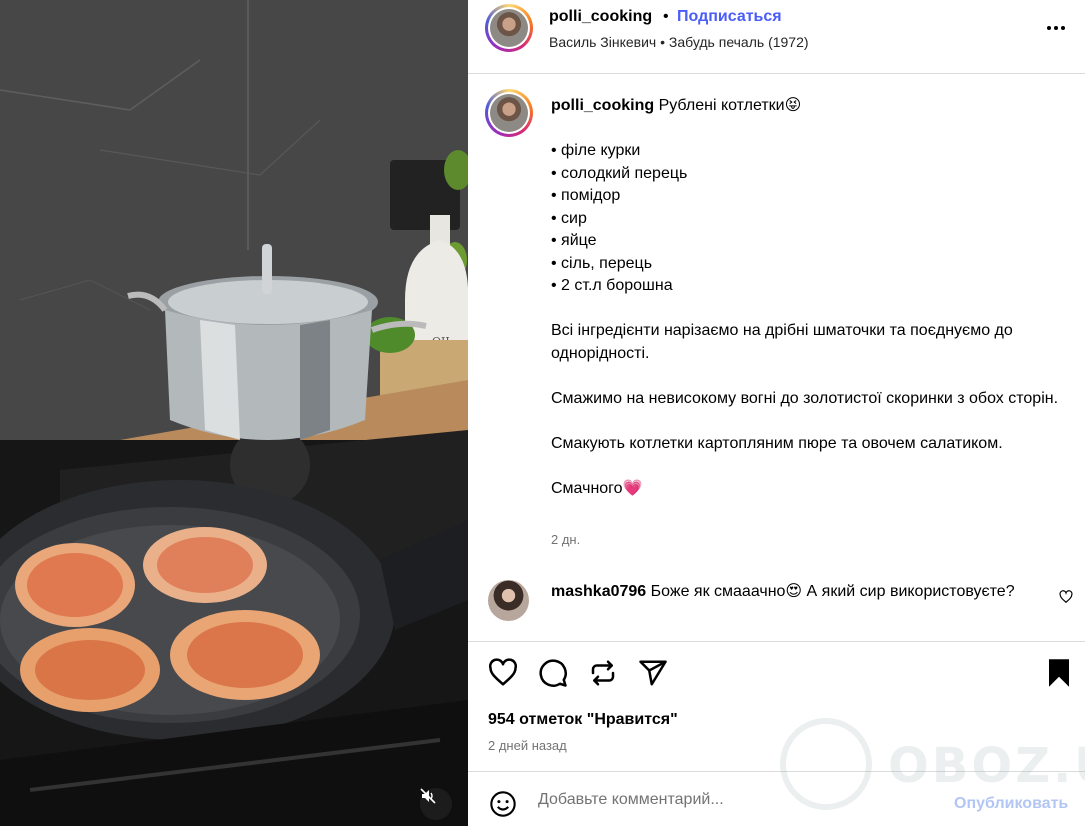 This screenshot has height=826, width=1085. I want to click on publish-comment-button: Опубликовать, so click(1011, 804).